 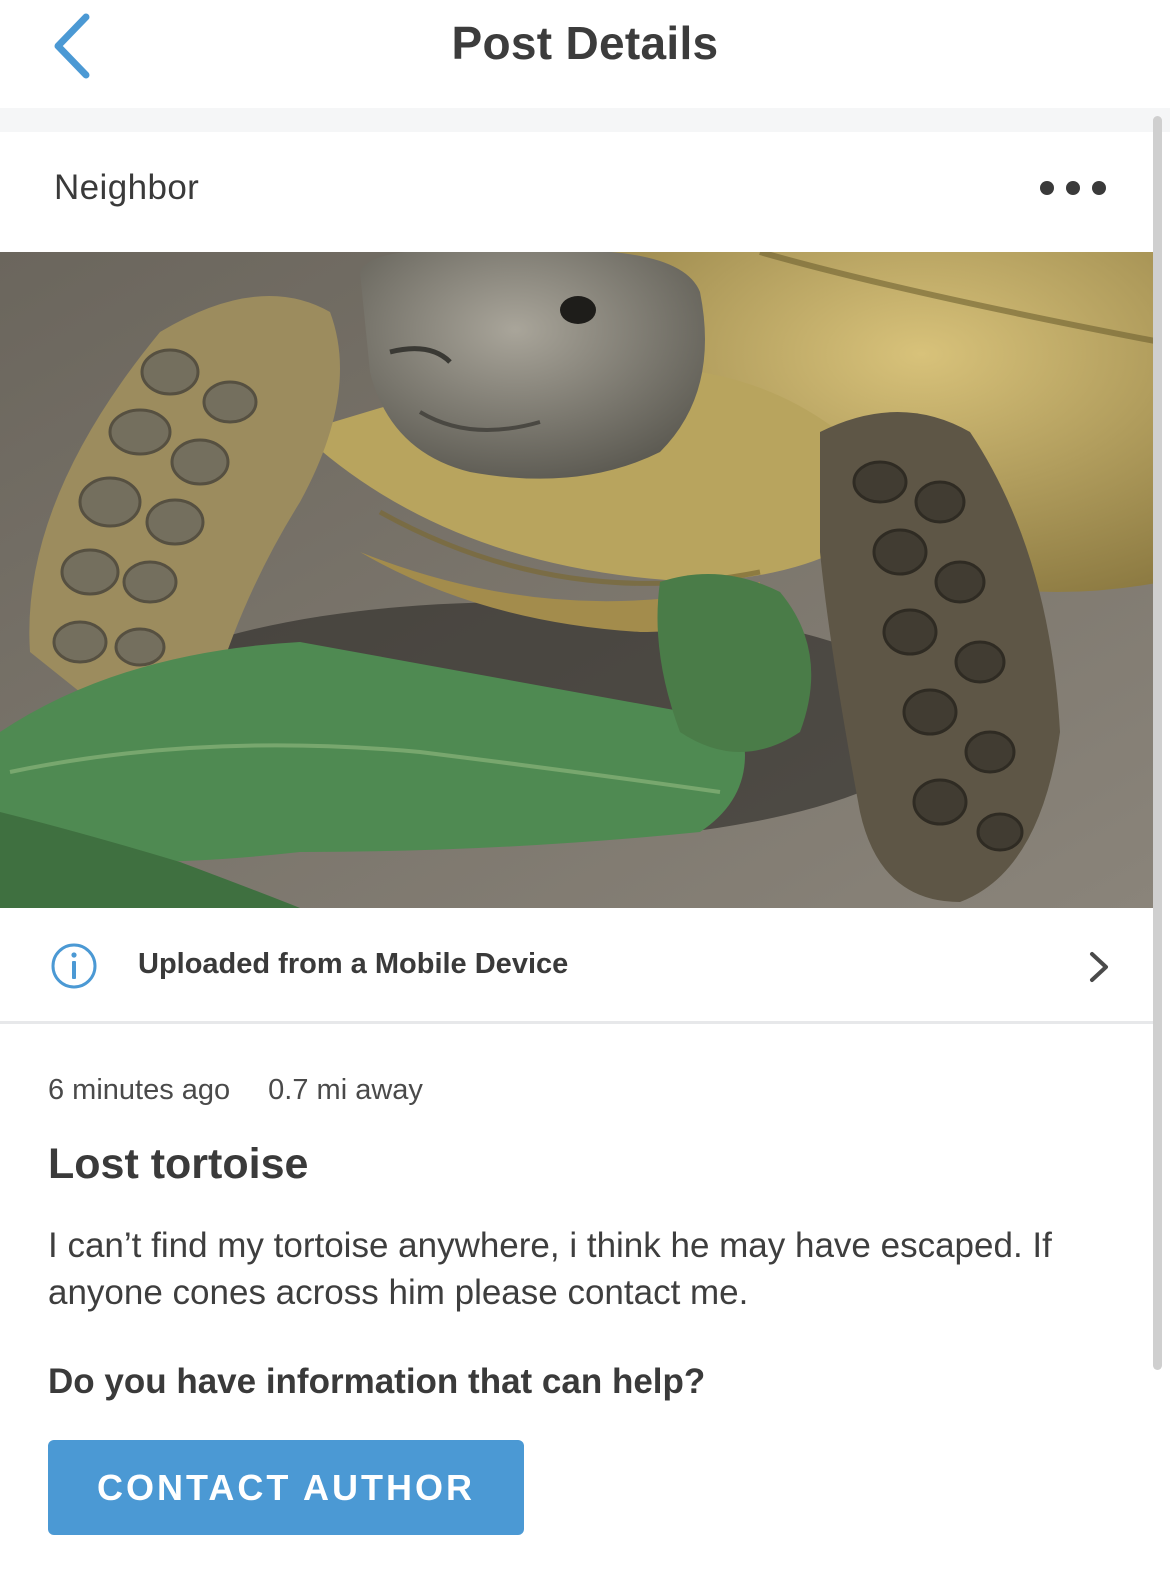 I want to click on more-dots-icon, so click(x=1047, y=188).